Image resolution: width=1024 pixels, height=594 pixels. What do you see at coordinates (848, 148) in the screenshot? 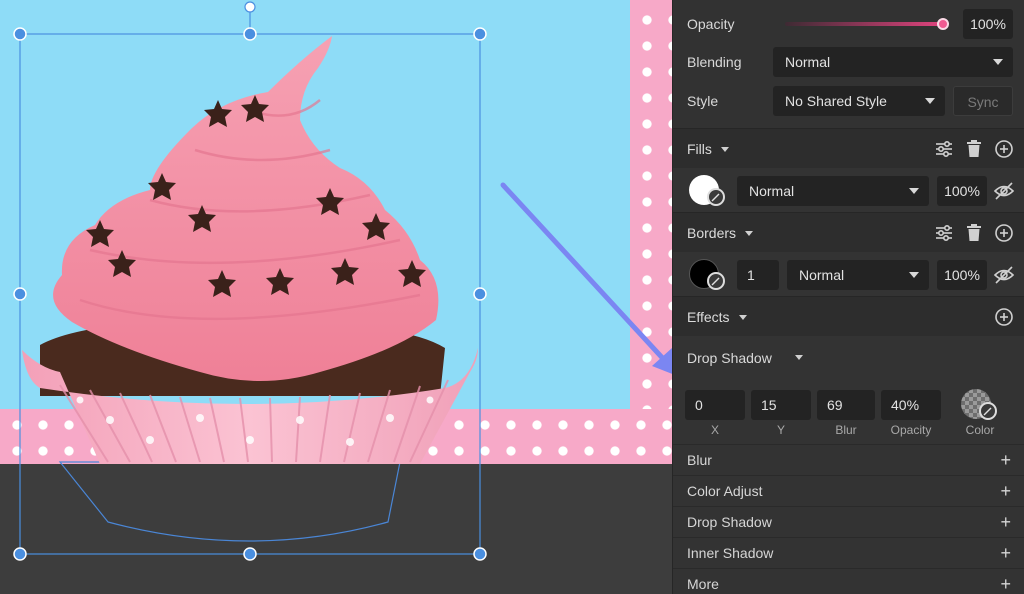
I see `fills-section-header: Fills` at bounding box center [848, 148].